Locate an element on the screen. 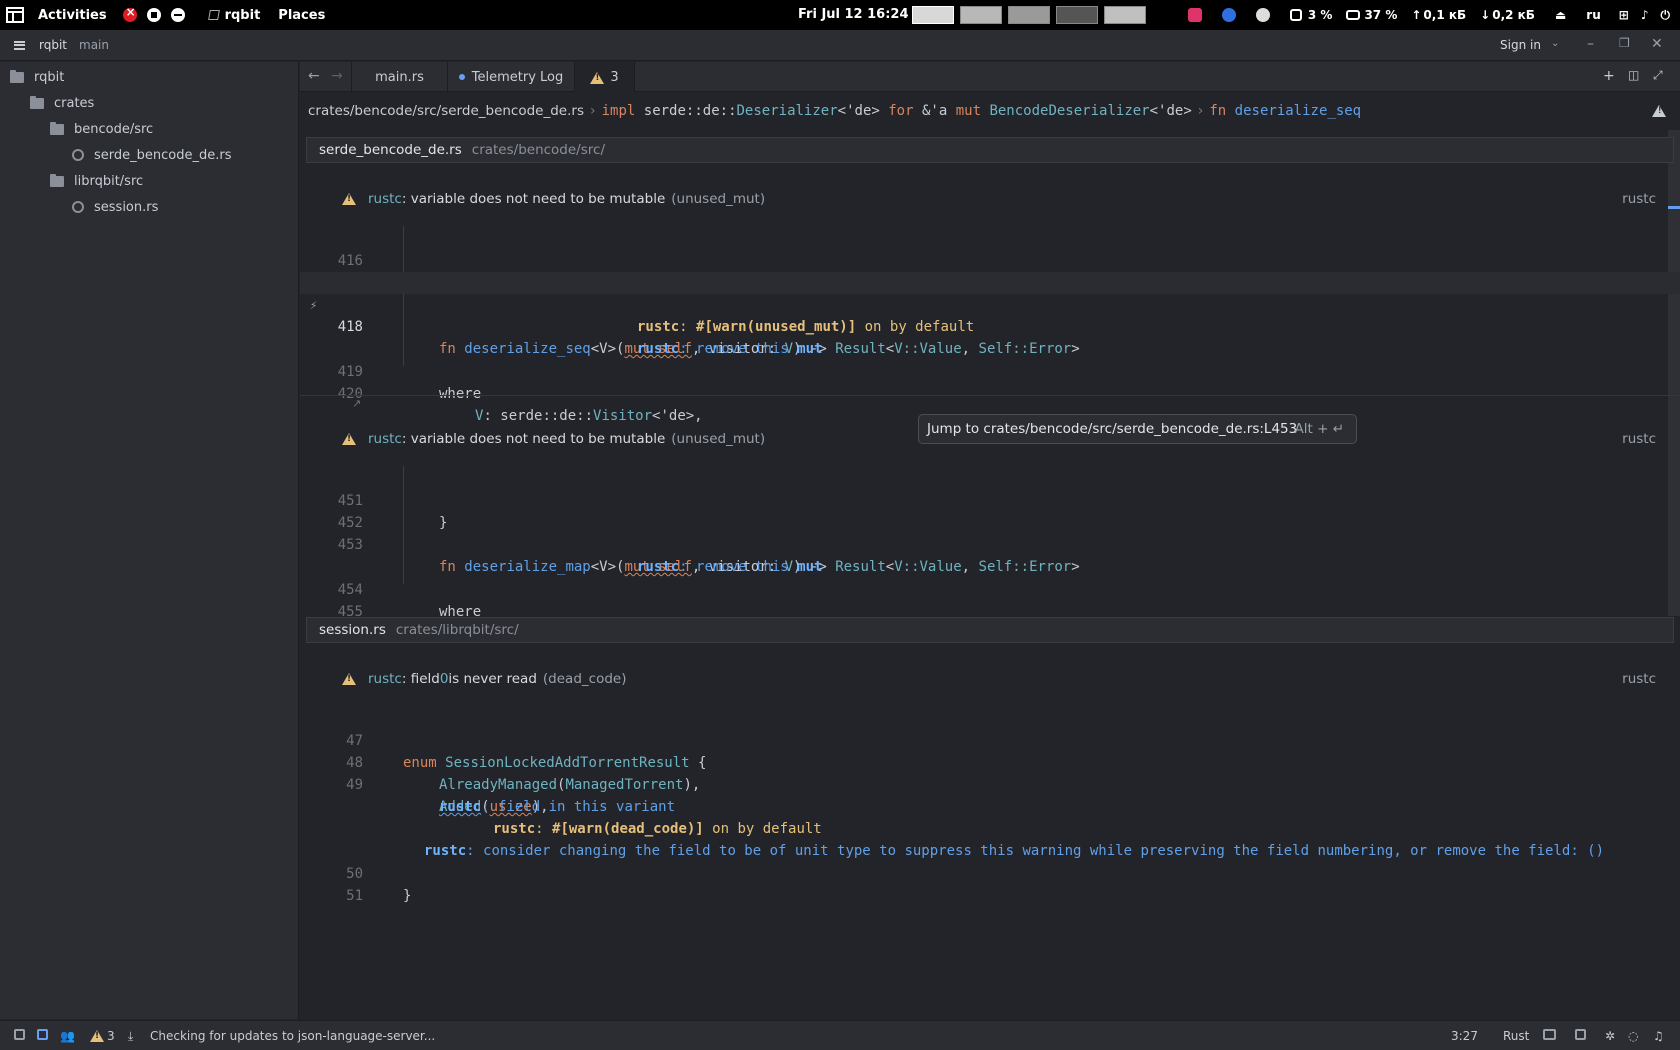 This screenshot has height=1050, width=1680. tree-item-session: session.rs is located at coordinates (115, 207).